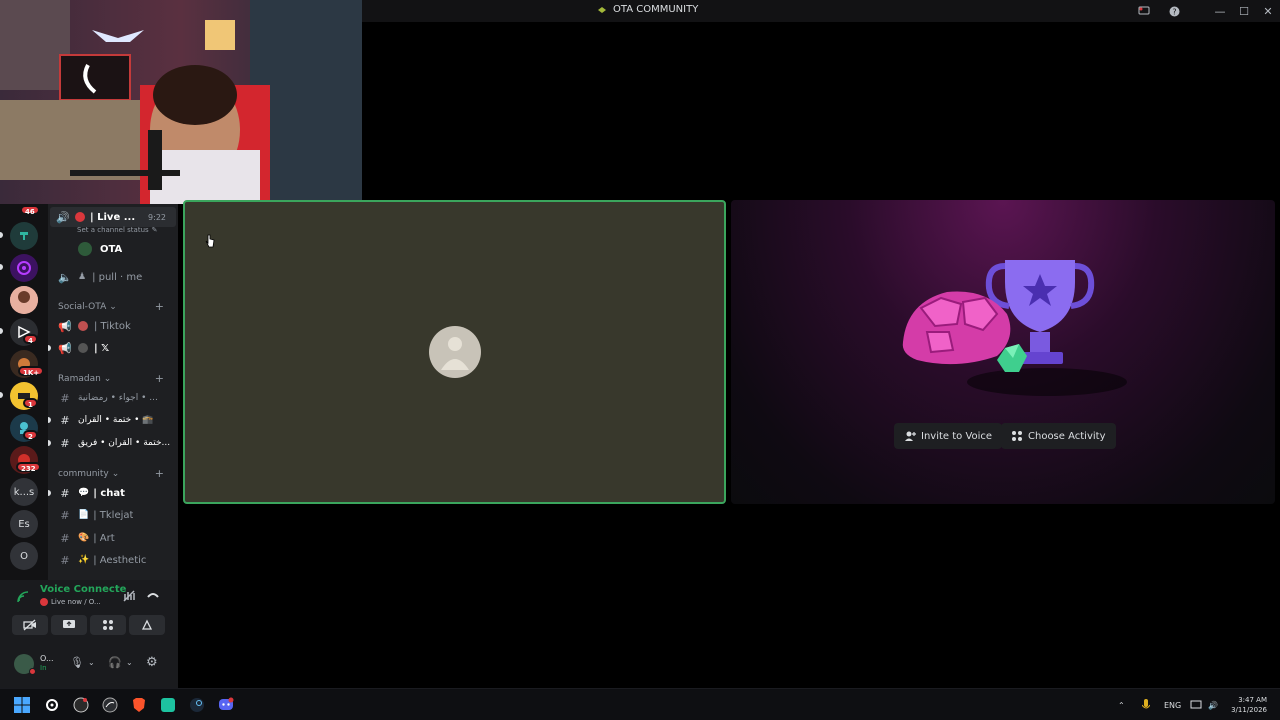  Describe the element at coordinates (113, 538) in the screenshot. I see `text-channel: # 🎨 | Art` at that location.